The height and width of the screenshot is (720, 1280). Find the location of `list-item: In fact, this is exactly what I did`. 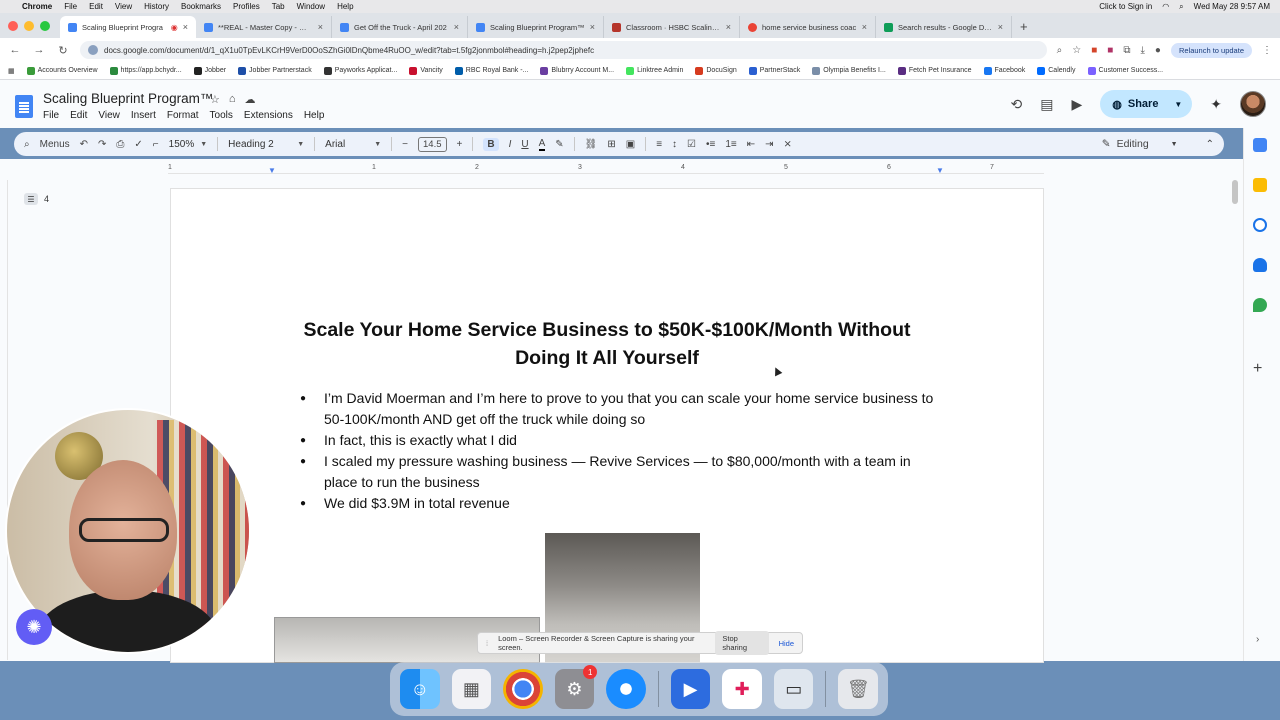

list-item: In fact, this is exactly what I did is located at coordinates (620, 440).